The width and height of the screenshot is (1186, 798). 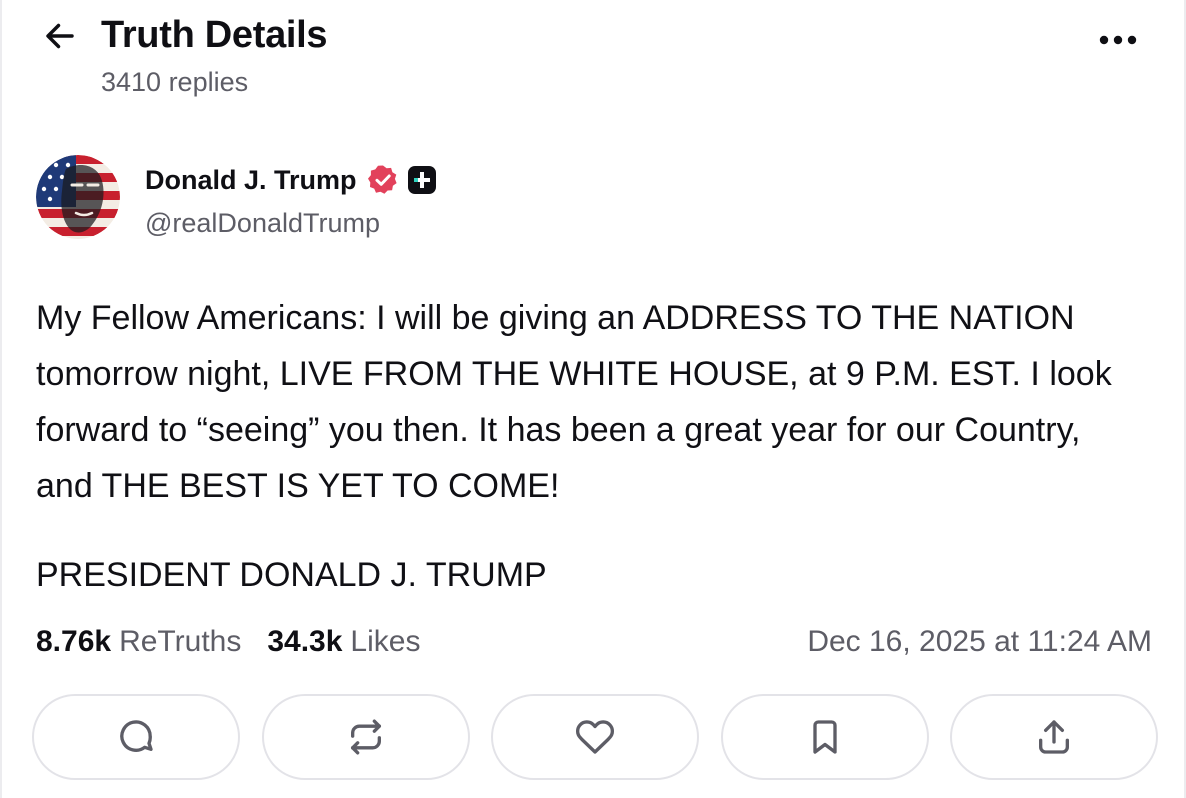 I want to click on retruths-stat: 8.76k ReTruths, so click(x=138, y=642).